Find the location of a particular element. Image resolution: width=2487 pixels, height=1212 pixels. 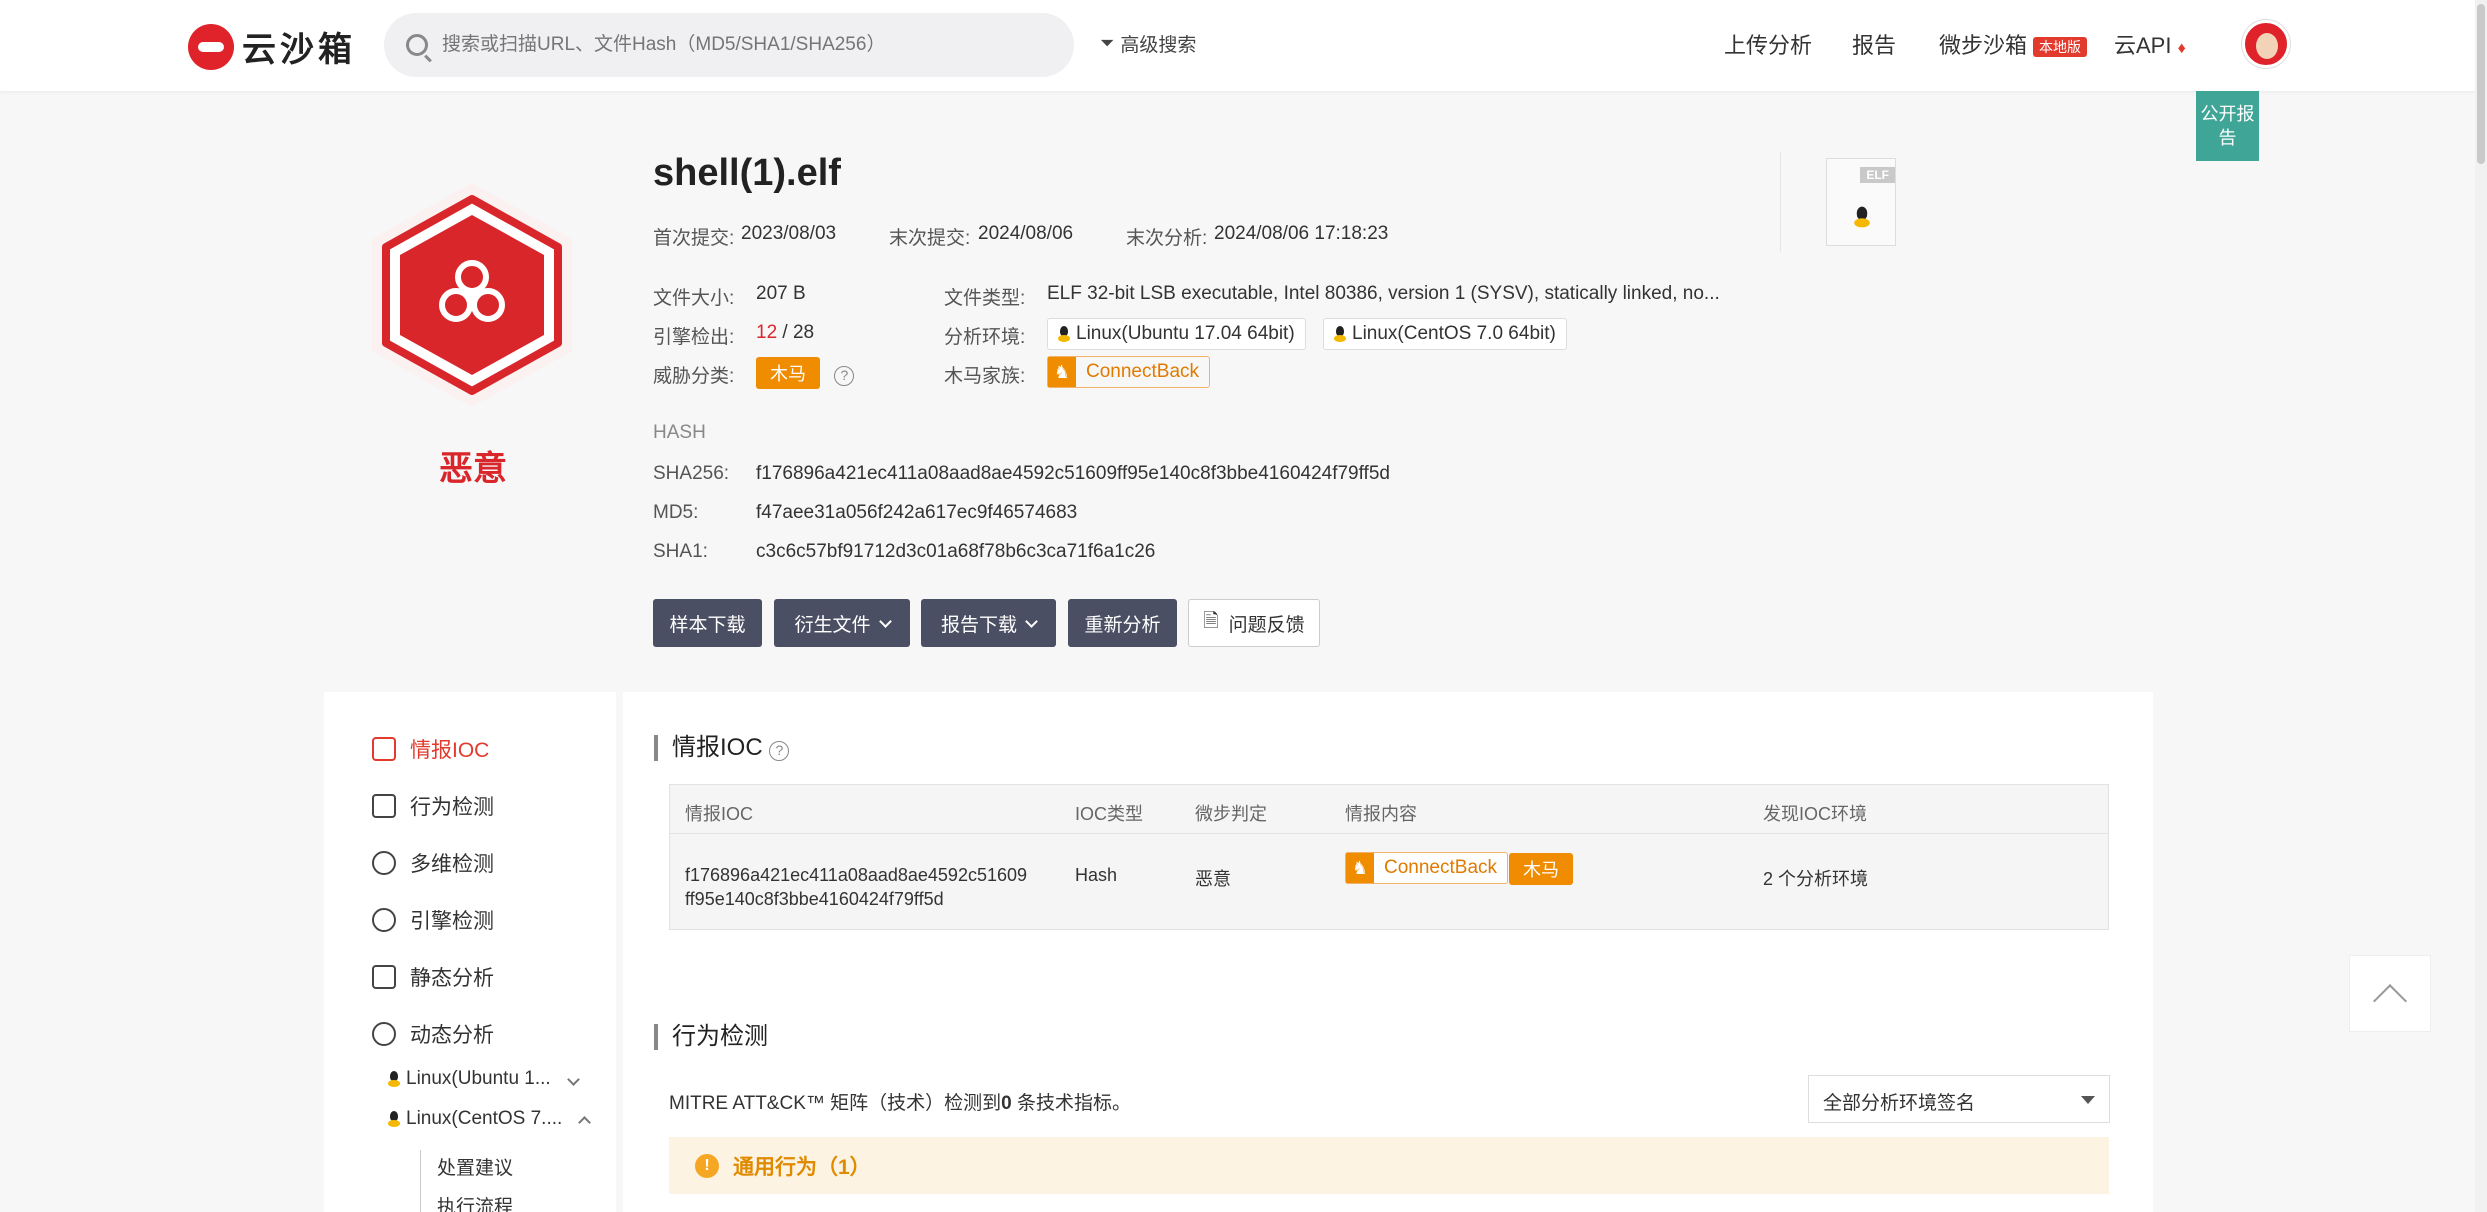

family-label: 木马家族: is located at coordinates (985, 376).